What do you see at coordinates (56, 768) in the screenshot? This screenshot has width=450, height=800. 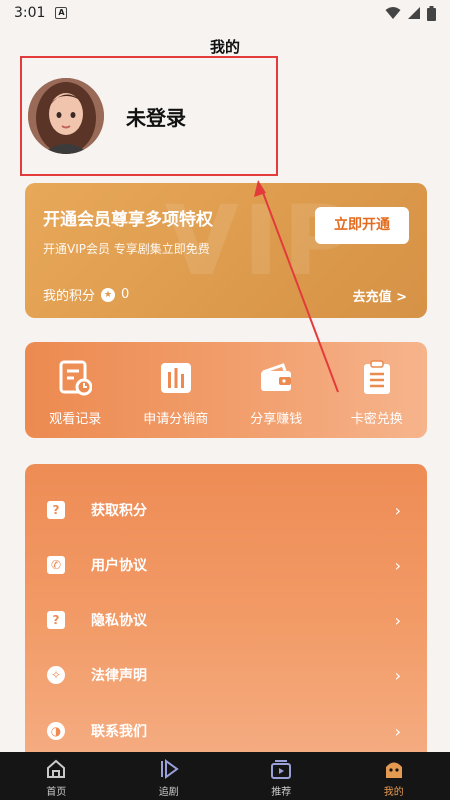 I see `home-icon` at bounding box center [56, 768].